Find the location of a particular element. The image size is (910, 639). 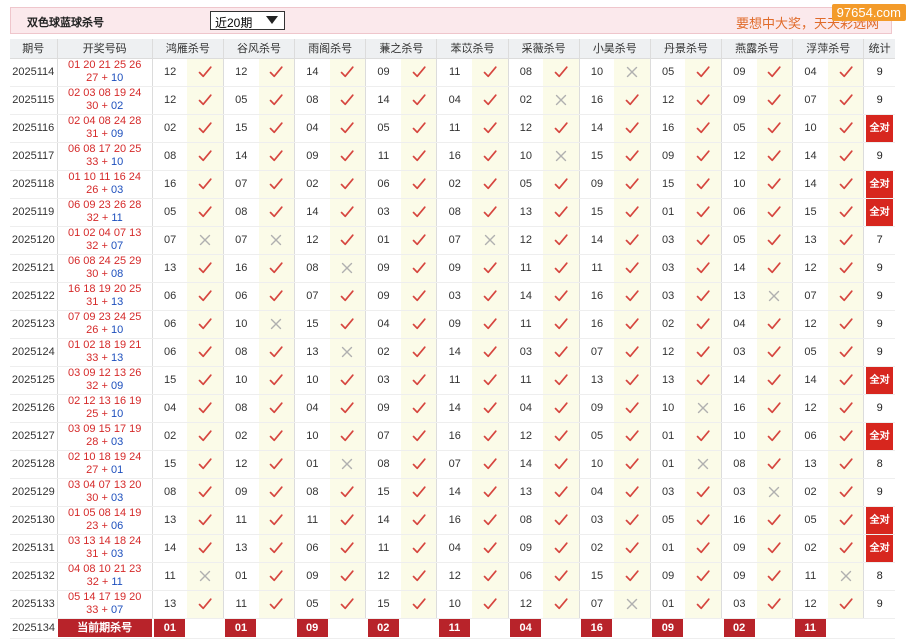

kill-number: 12 is located at coordinates (526, 240).